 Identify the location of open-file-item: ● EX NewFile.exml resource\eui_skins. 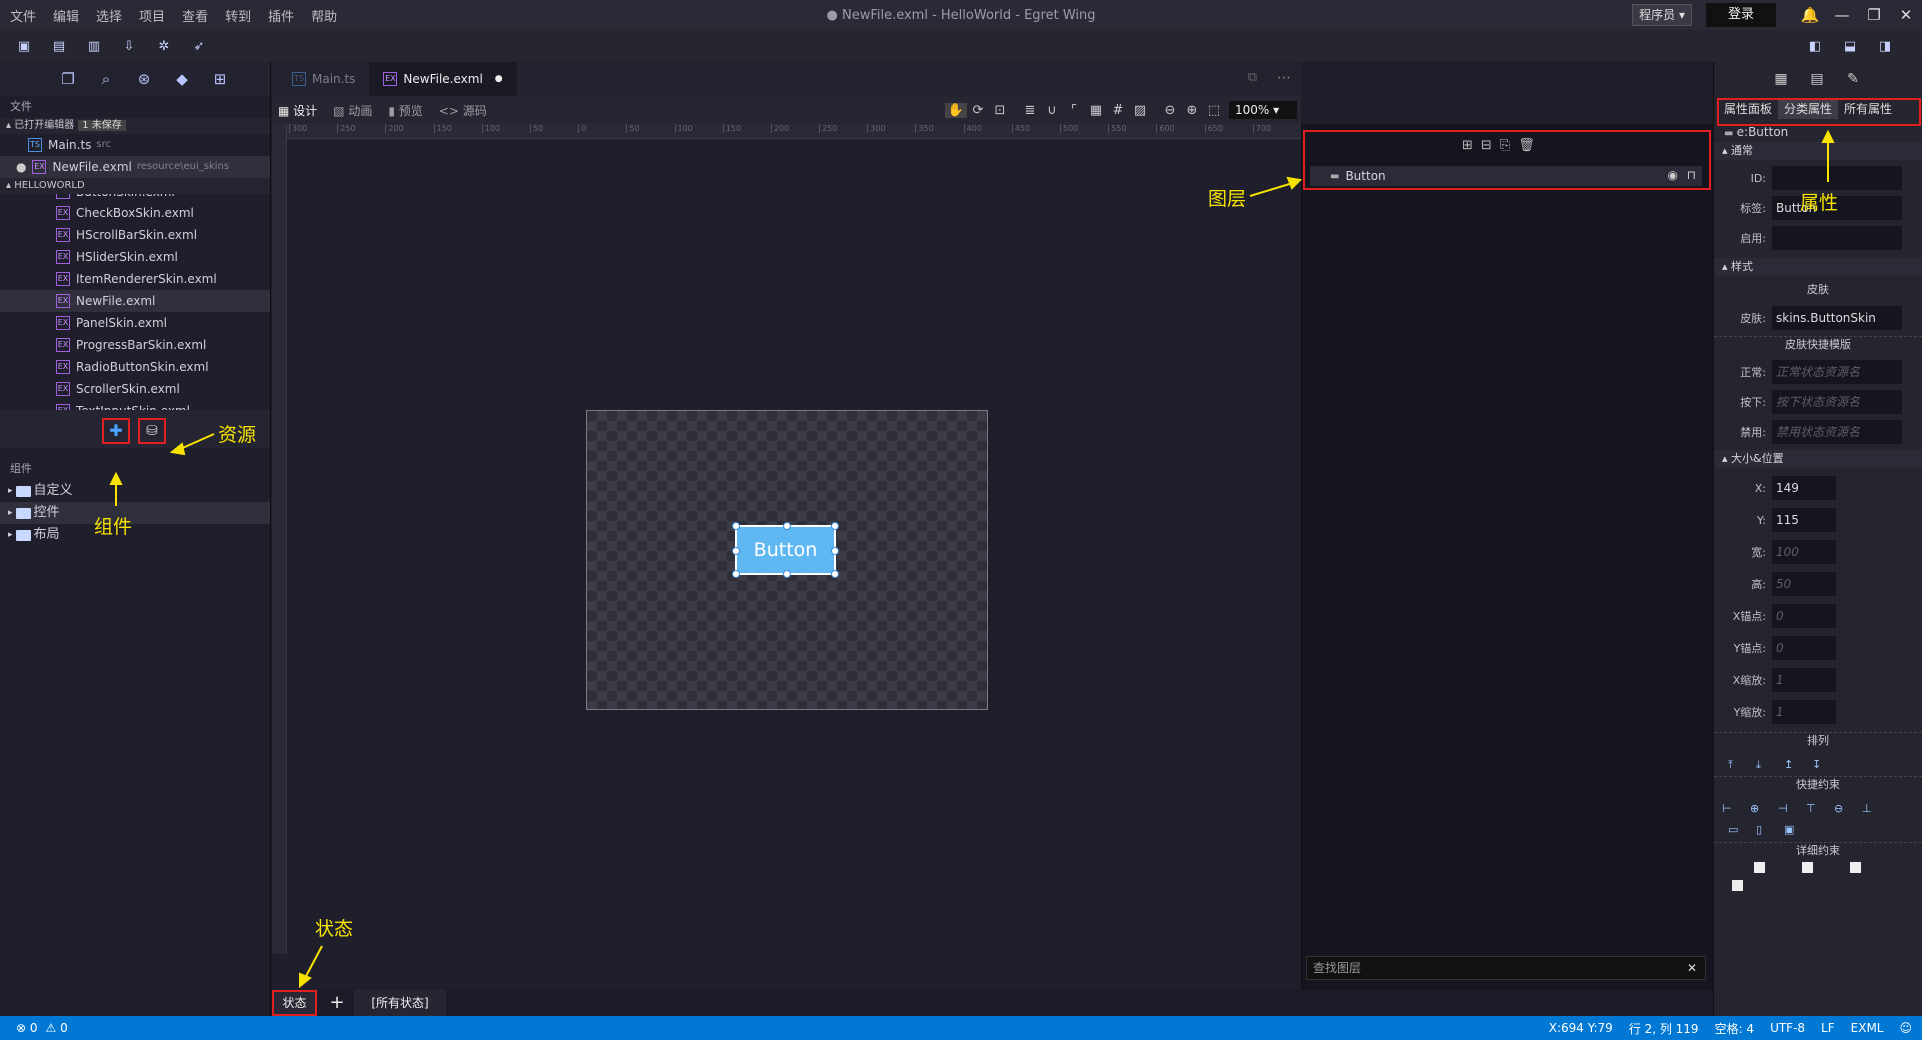
(135, 167).